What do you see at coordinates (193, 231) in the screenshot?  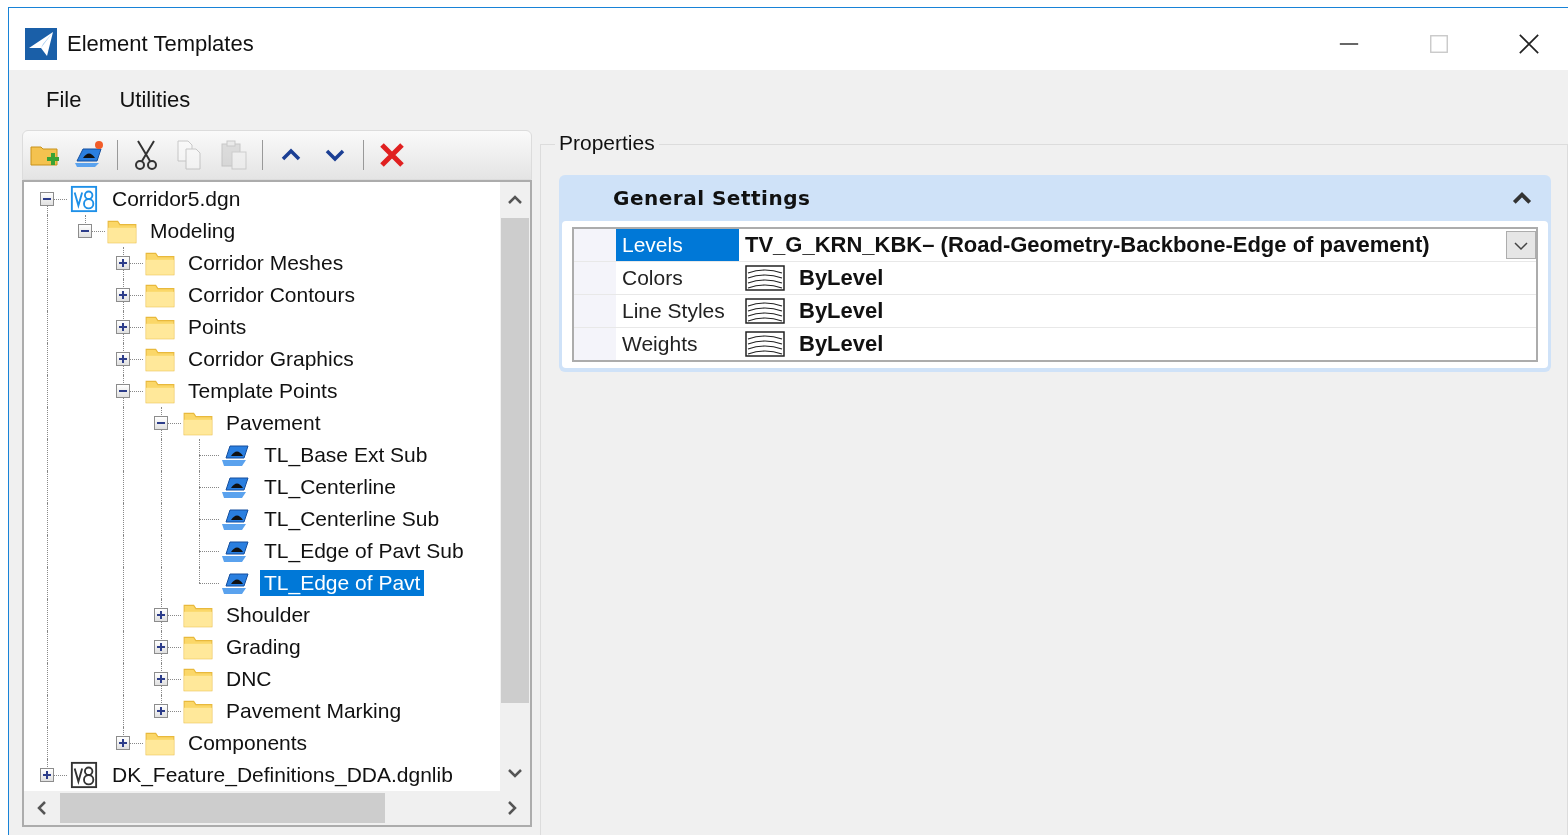 I see `tree-item: Modeling` at bounding box center [193, 231].